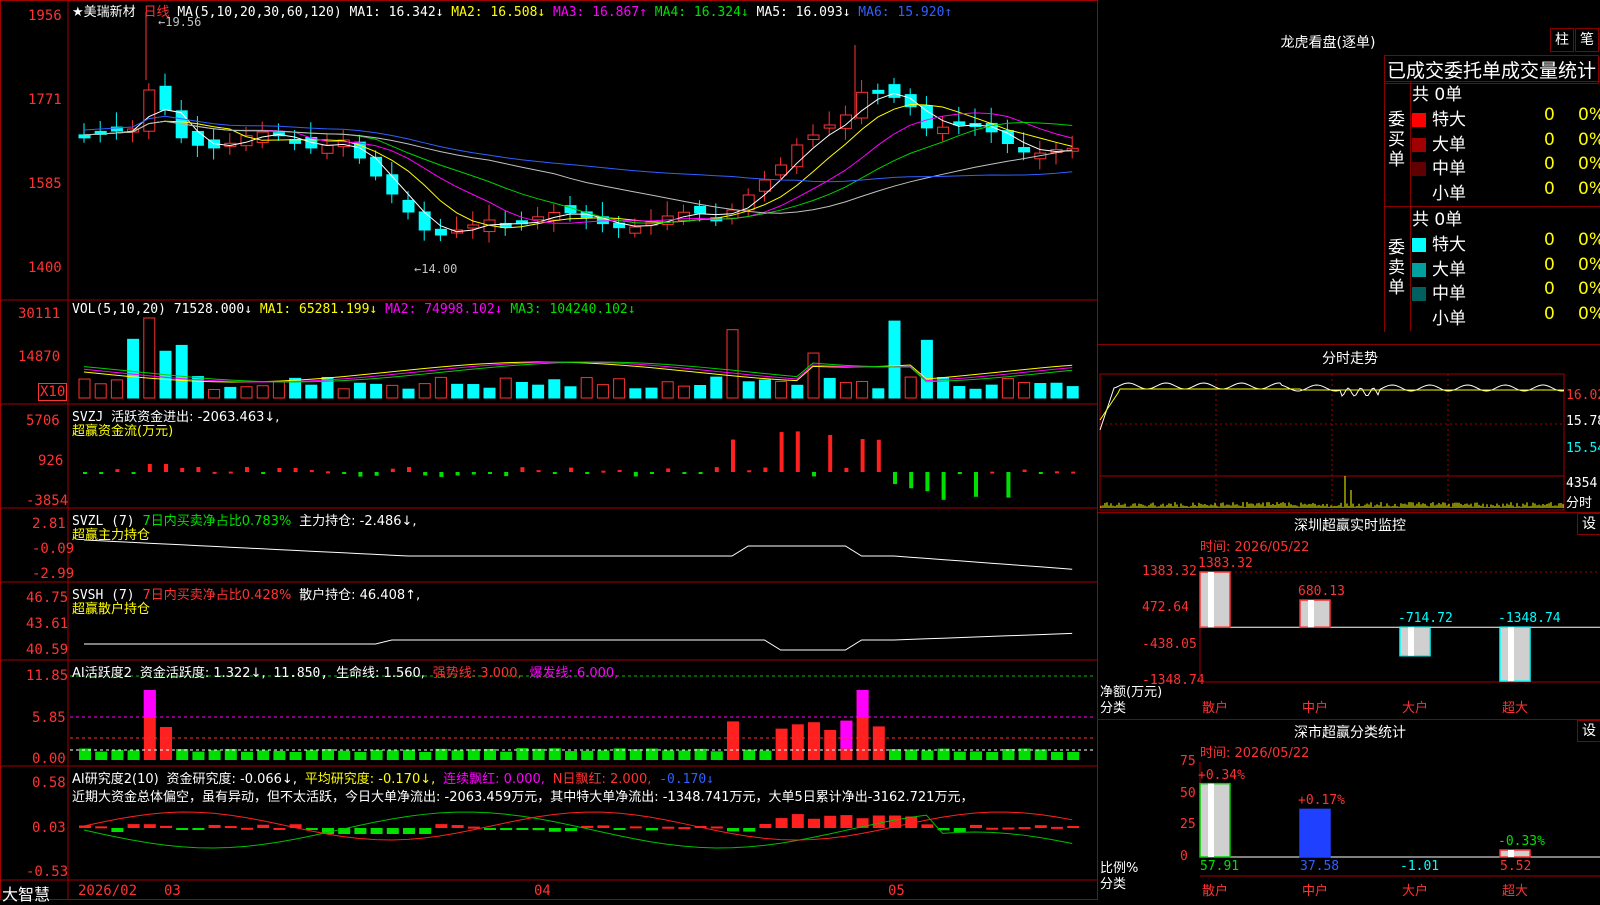 The height and width of the screenshot is (905, 1600). Describe the element at coordinates (1315, 889) in the screenshot. I see `classify-category: 中户` at that location.